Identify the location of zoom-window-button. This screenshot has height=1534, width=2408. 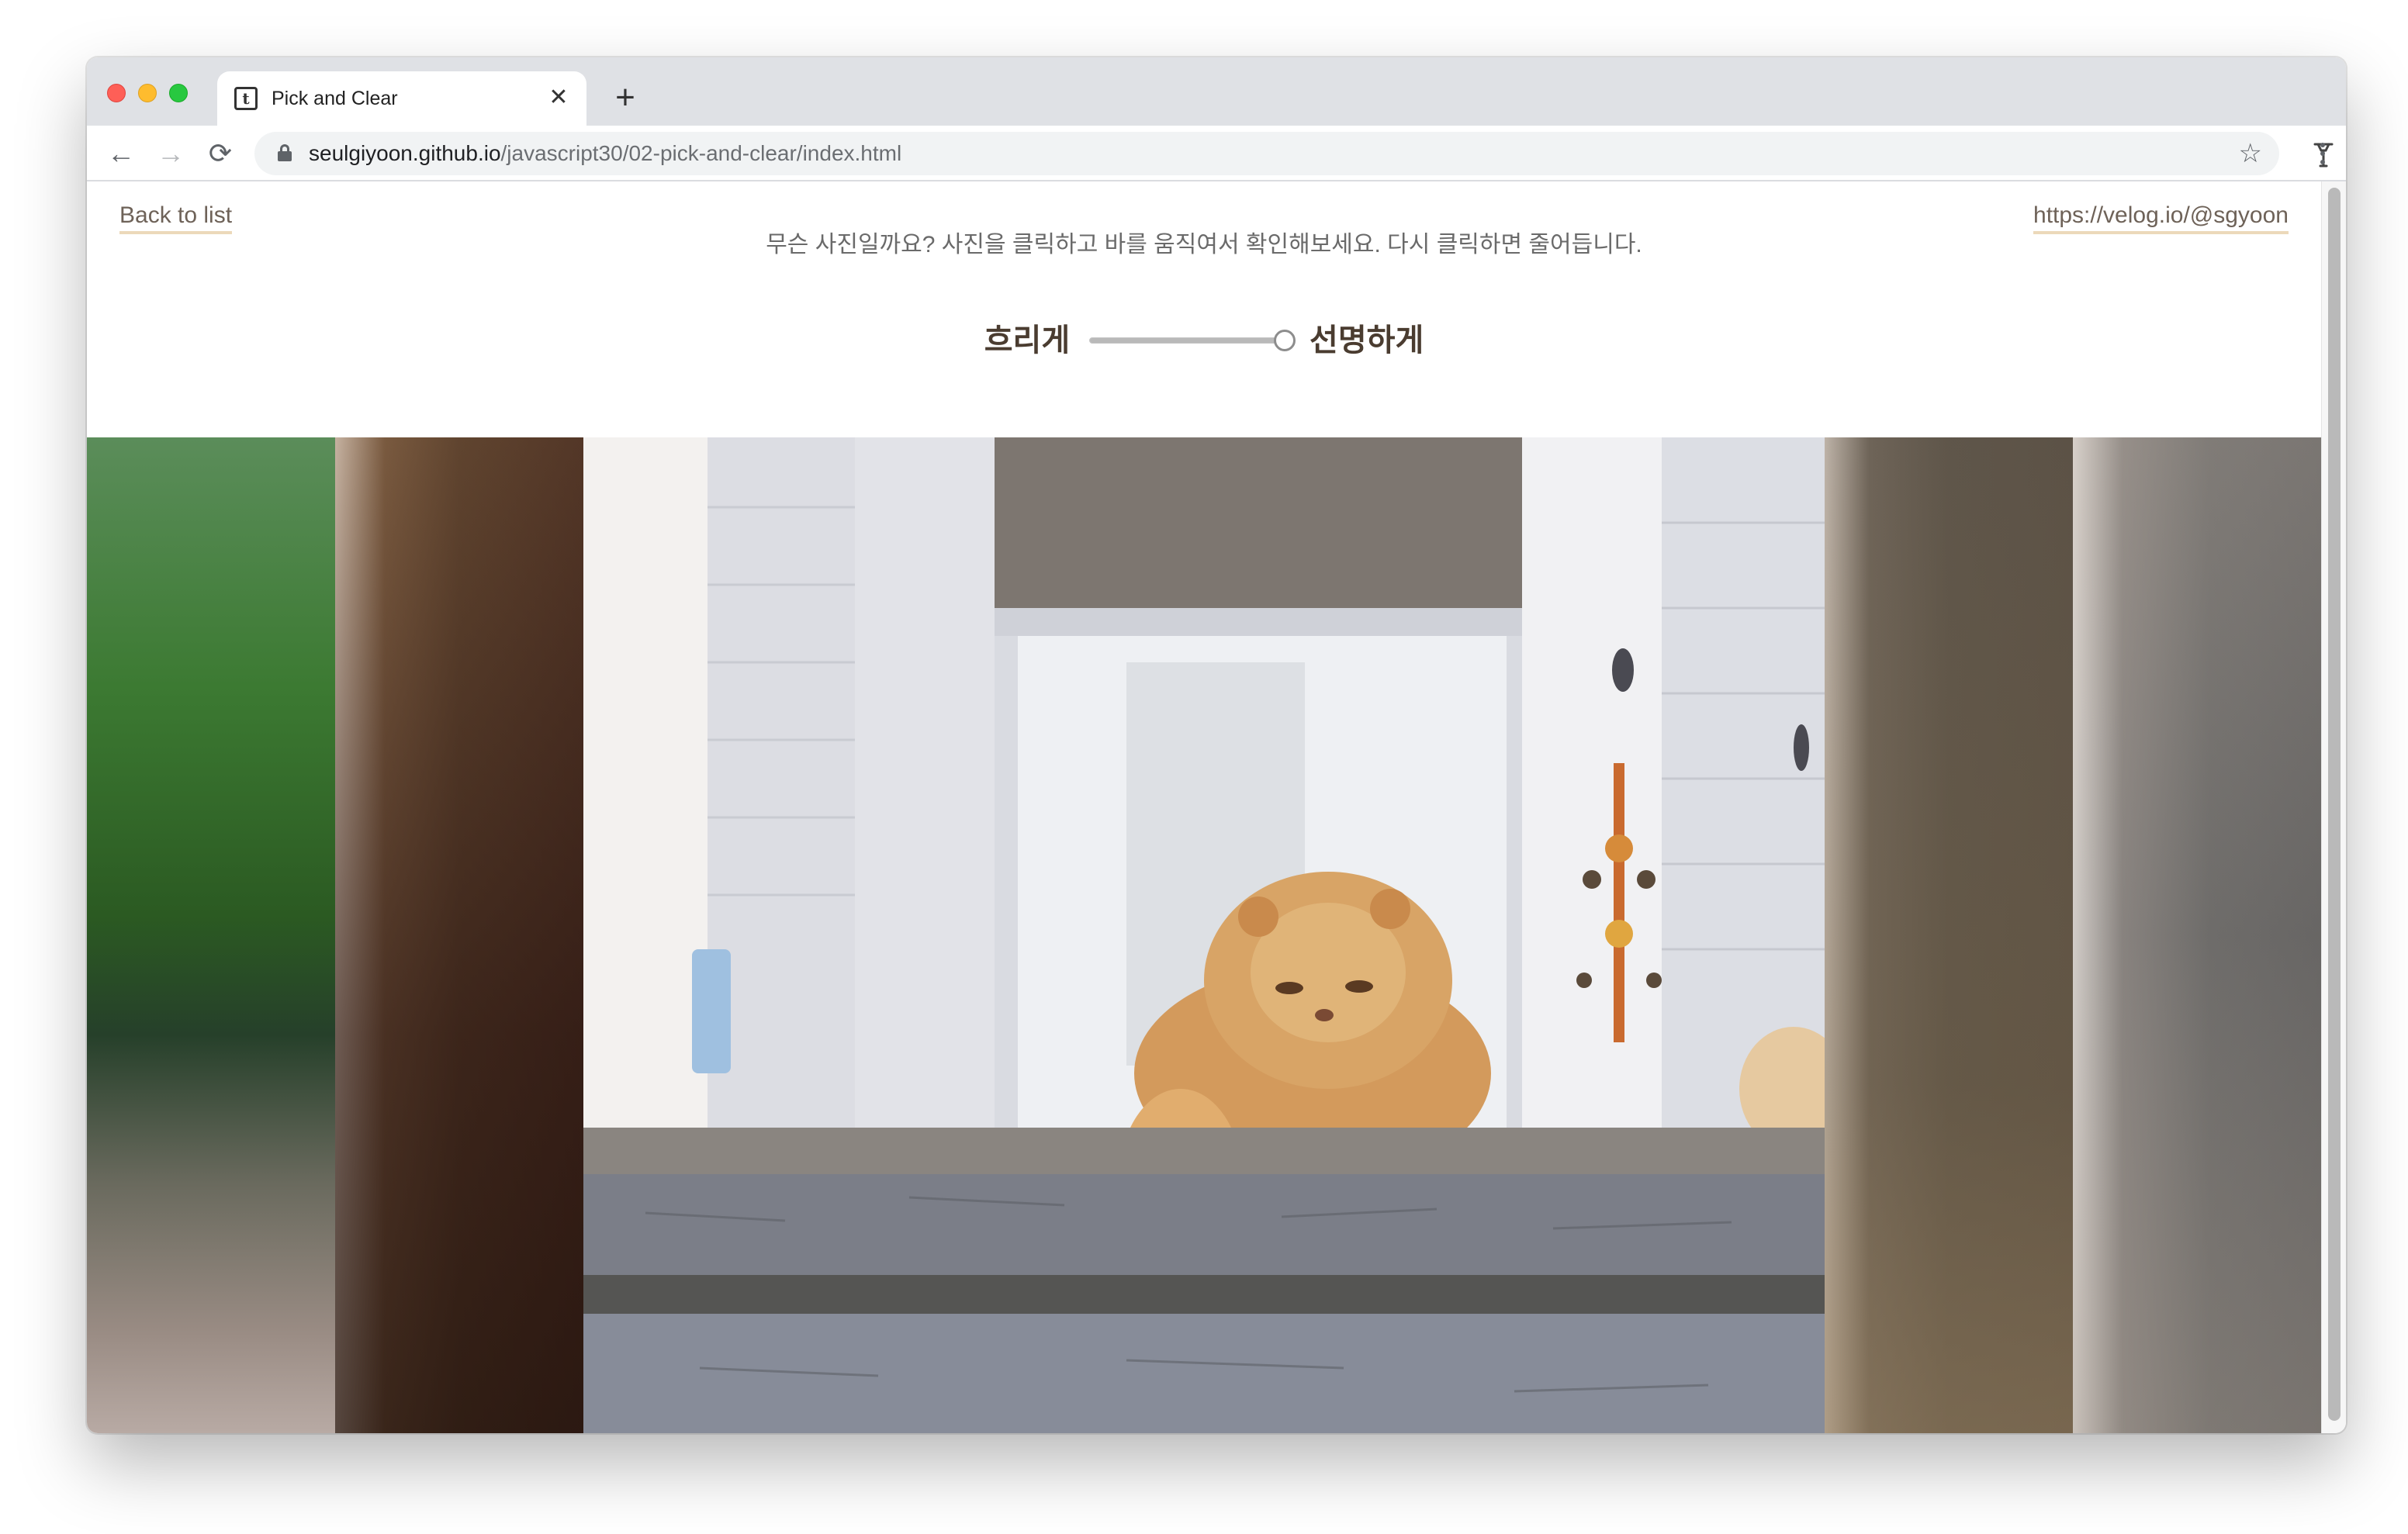
(178, 93).